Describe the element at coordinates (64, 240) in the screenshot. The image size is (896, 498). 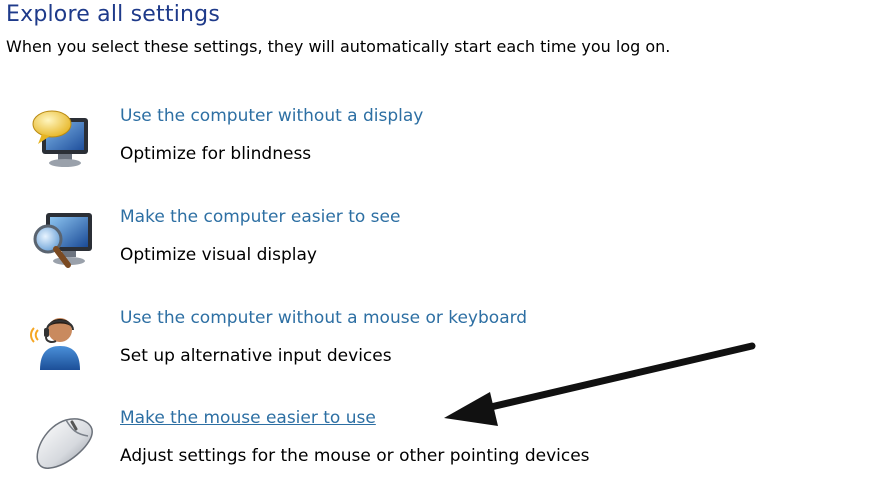
I see `monitor-magnifier-icon` at that location.